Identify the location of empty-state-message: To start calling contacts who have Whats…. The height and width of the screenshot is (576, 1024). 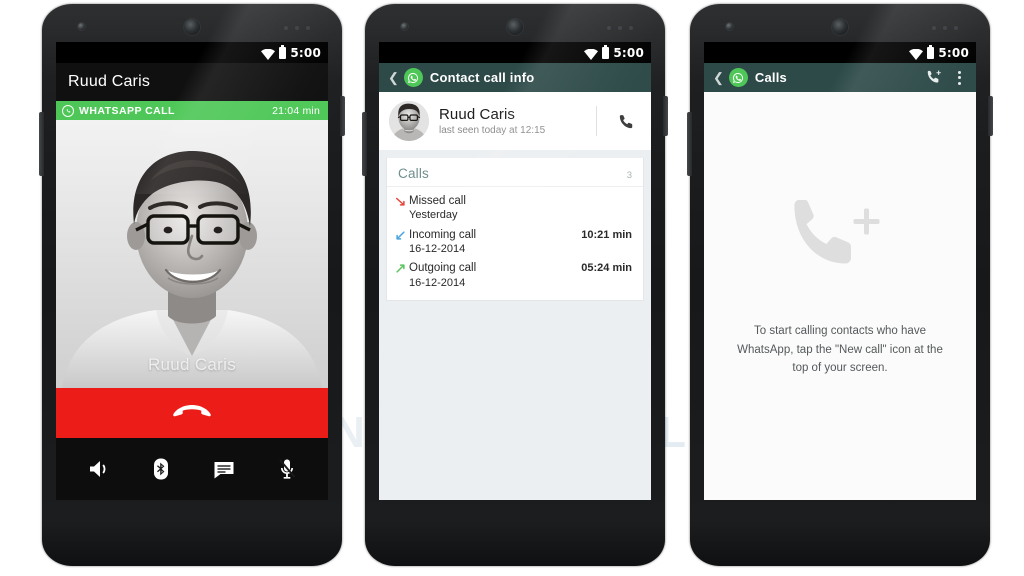
(840, 350).